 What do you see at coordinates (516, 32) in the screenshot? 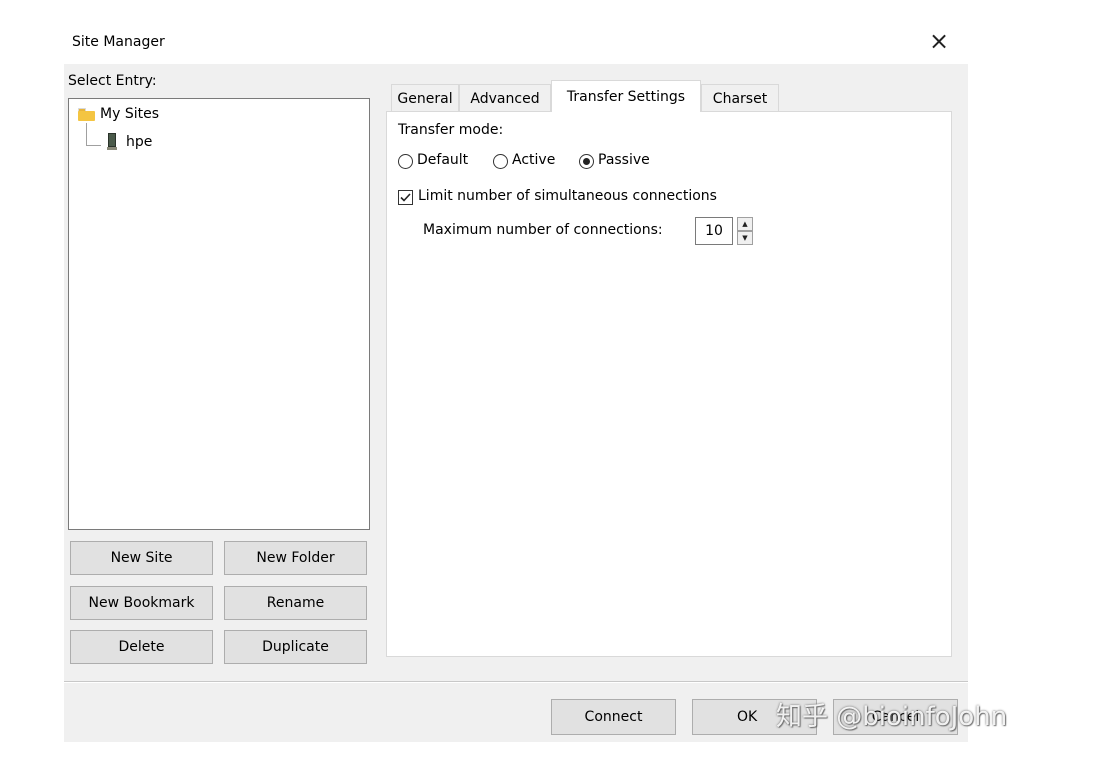
I see `title-bar: Site Manager ×` at bounding box center [516, 32].